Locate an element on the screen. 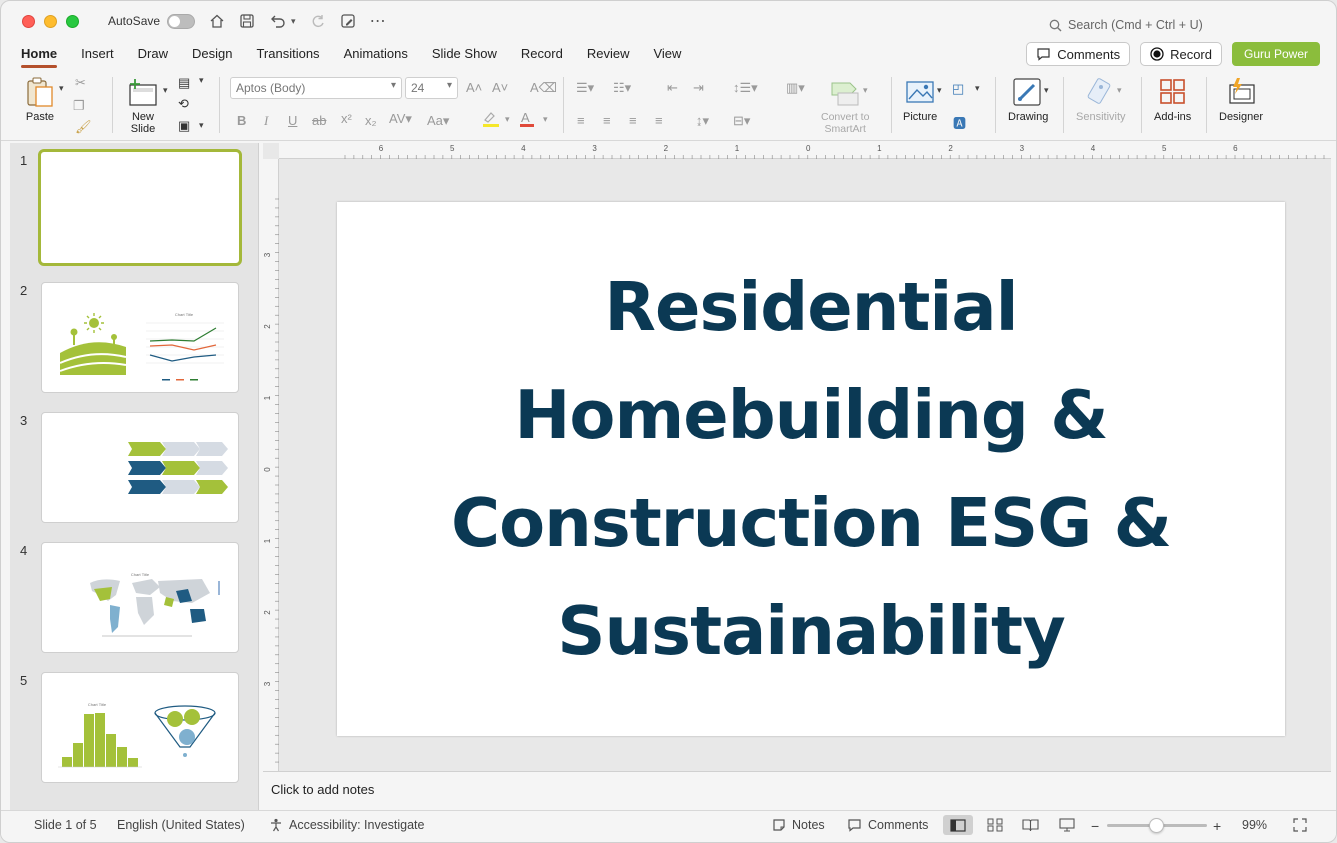 The width and height of the screenshot is (1337, 843). tab-home: Home is located at coordinates (39, 55).